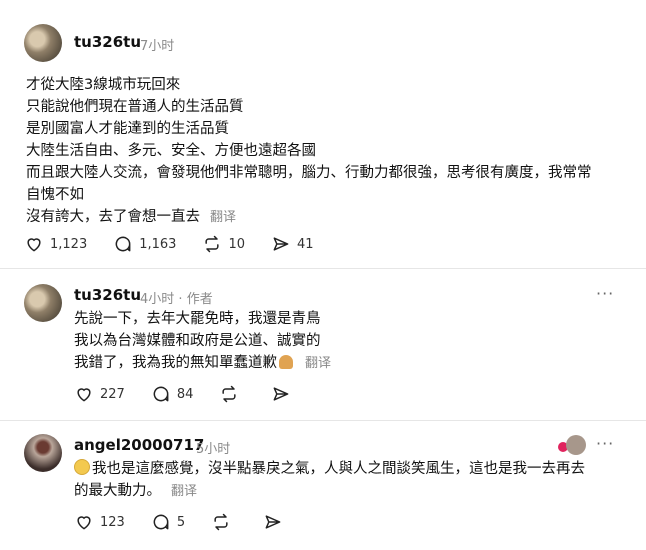 This screenshot has height=550, width=646. I want to click on post-text-last: 沒有誇大，去了會想一直去, so click(113, 217).